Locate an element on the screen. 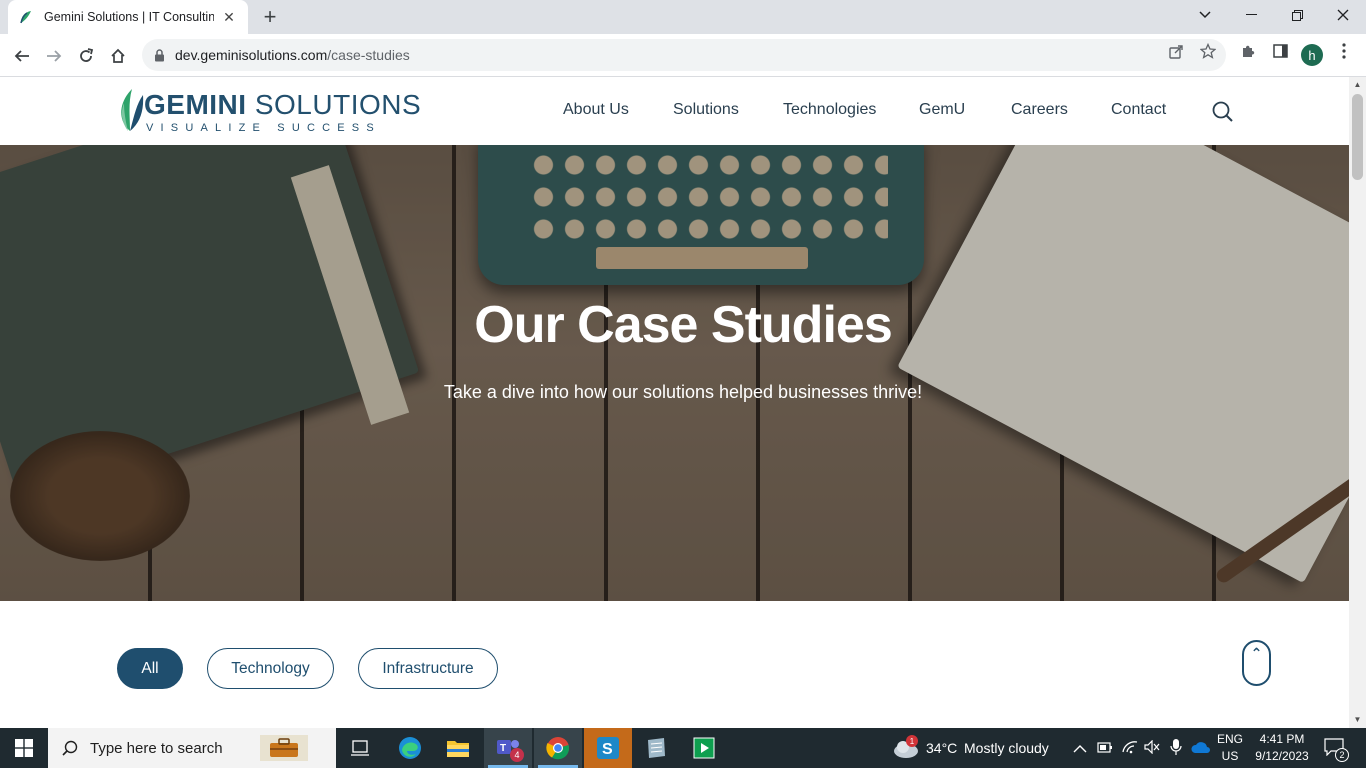 The width and height of the screenshot is (1366, 768). scroll-to-top-button: ⌃ is located at coordinates (1256, 663).